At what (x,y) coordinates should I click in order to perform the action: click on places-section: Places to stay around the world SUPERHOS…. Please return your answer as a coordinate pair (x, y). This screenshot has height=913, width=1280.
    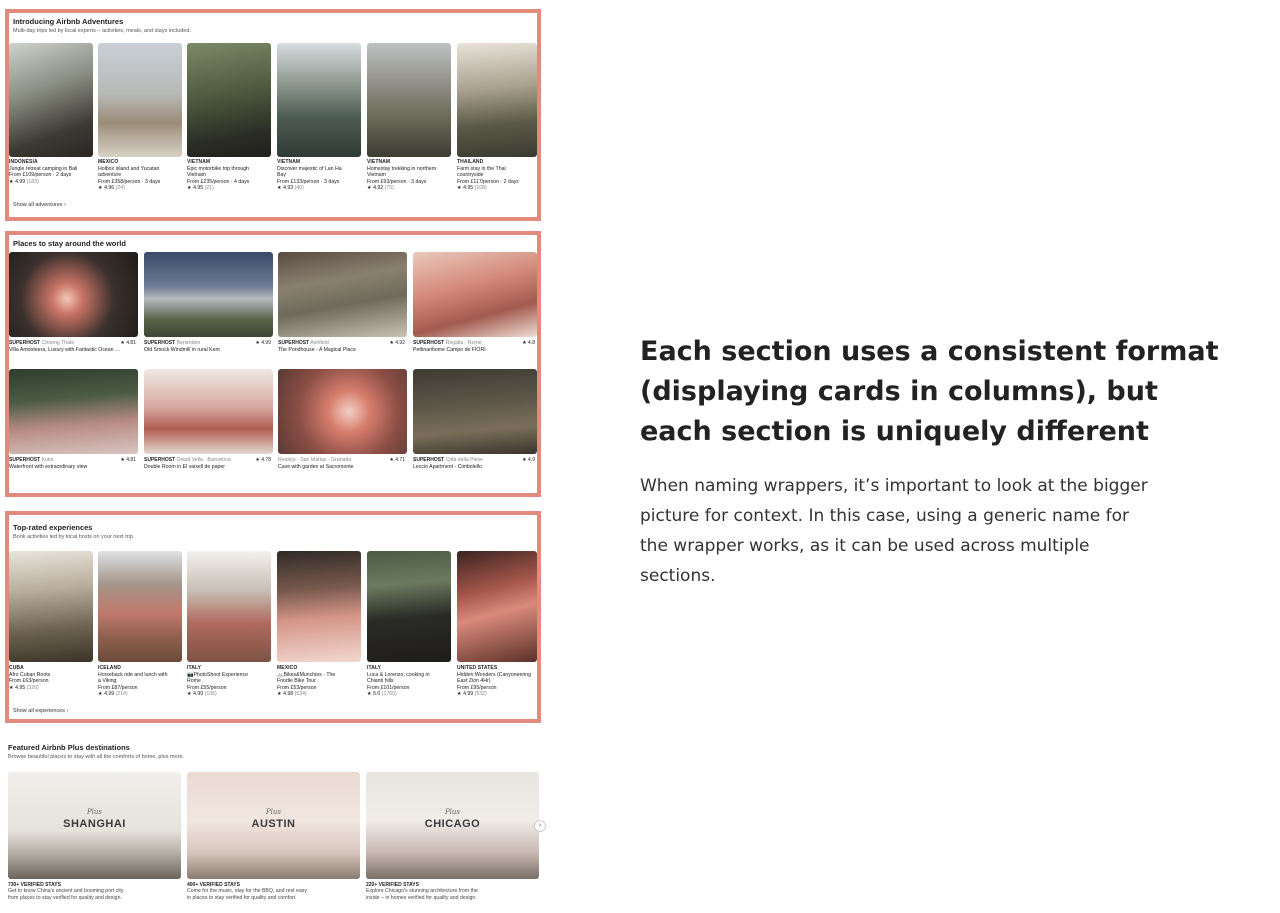
    Looking at the image, I should click on (273, 364).